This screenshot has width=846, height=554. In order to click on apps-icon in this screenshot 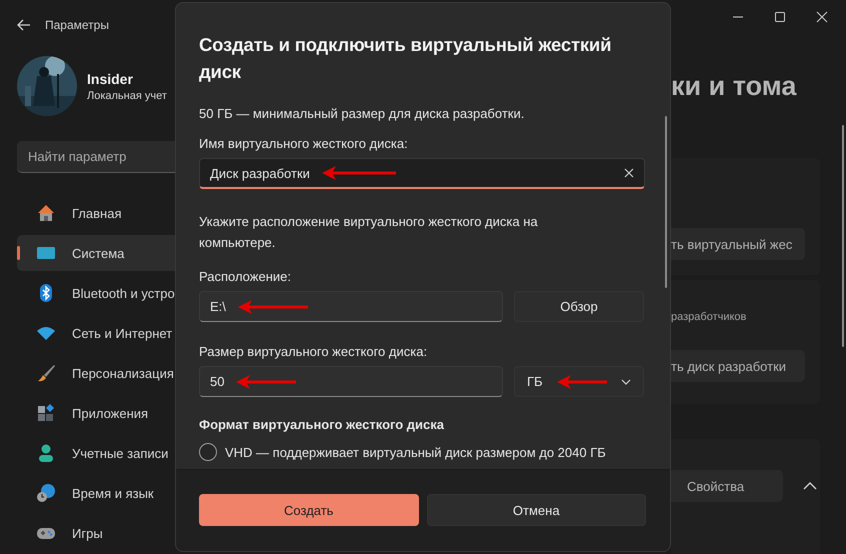, I will do `click(46, 413)`.